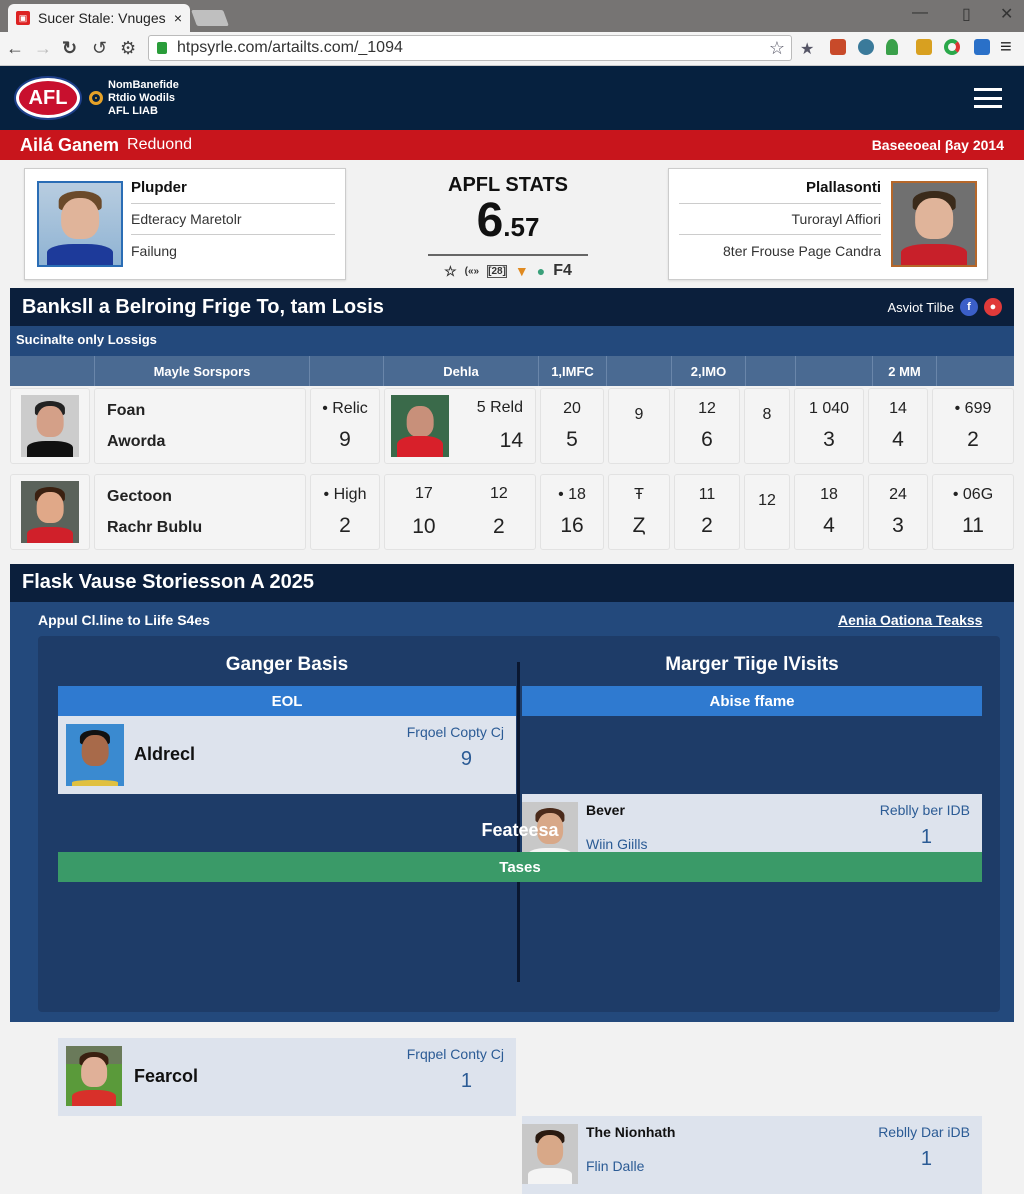 The image size is (1024, 1194). Describe the element at coordinates (572, 525) in the screenshot. I see `cell-value: 16` at that location.